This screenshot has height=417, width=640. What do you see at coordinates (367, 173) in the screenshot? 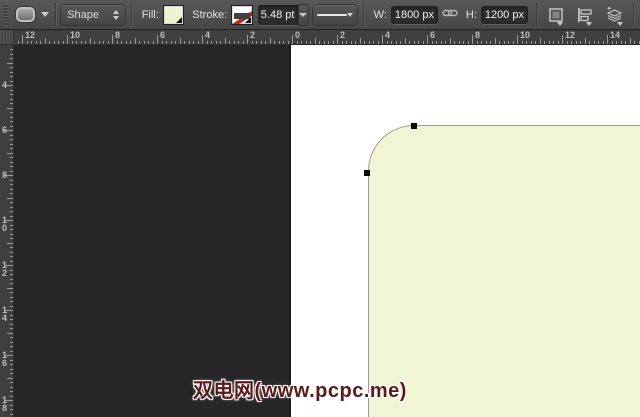
I see `anchor-point-left` at bounding box center [367, 173].